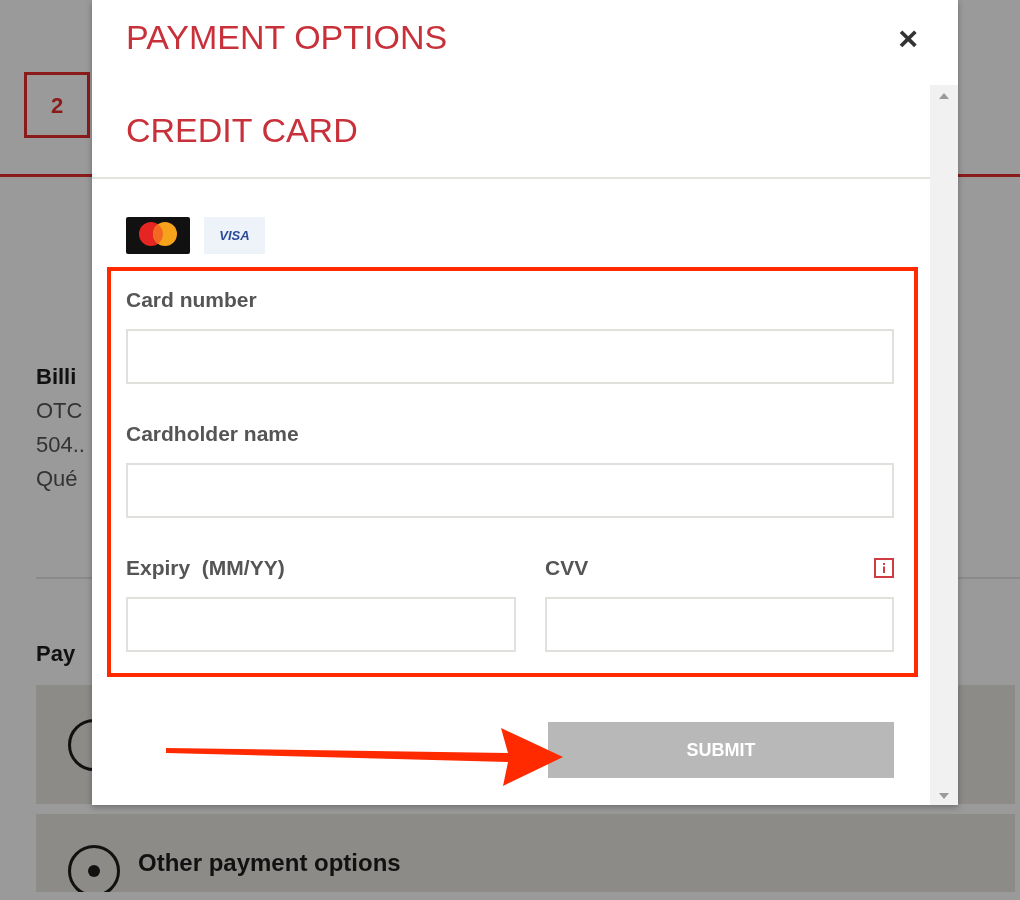 This screenshot has height=900, width=1020. What do you see at coordinates (269, 863) in the screenshot?
I see `option-label: Other payment options` at bounding box center [269, 863].